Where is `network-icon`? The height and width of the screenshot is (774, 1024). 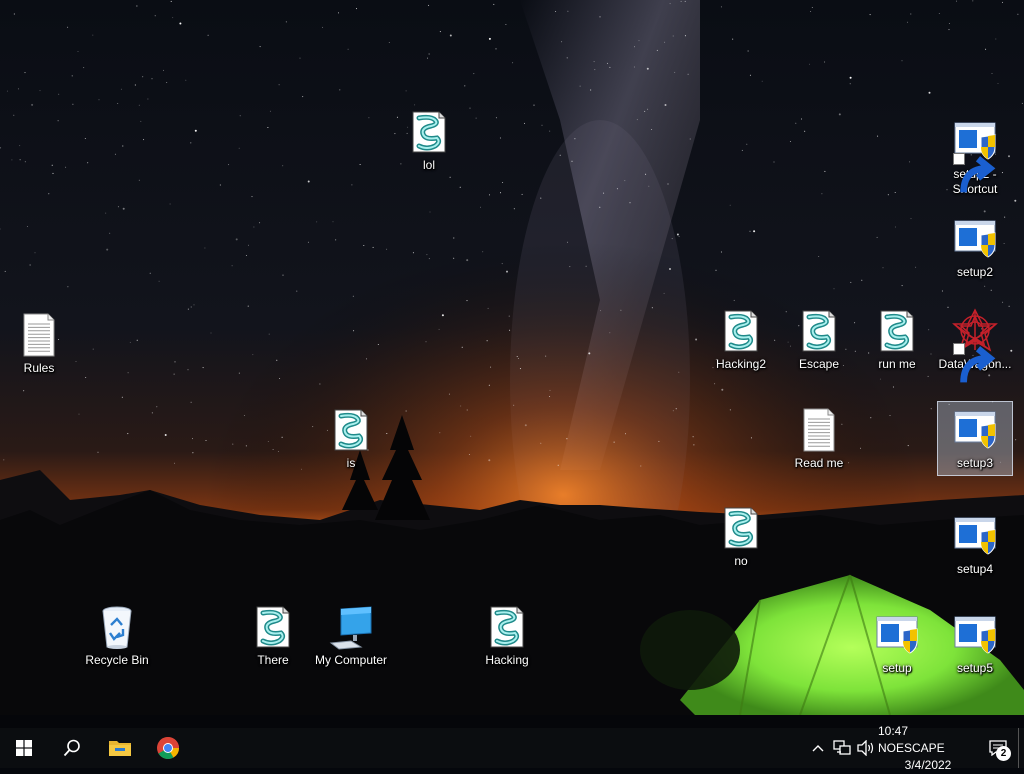 network-icon is located at coordinates (842, 747).